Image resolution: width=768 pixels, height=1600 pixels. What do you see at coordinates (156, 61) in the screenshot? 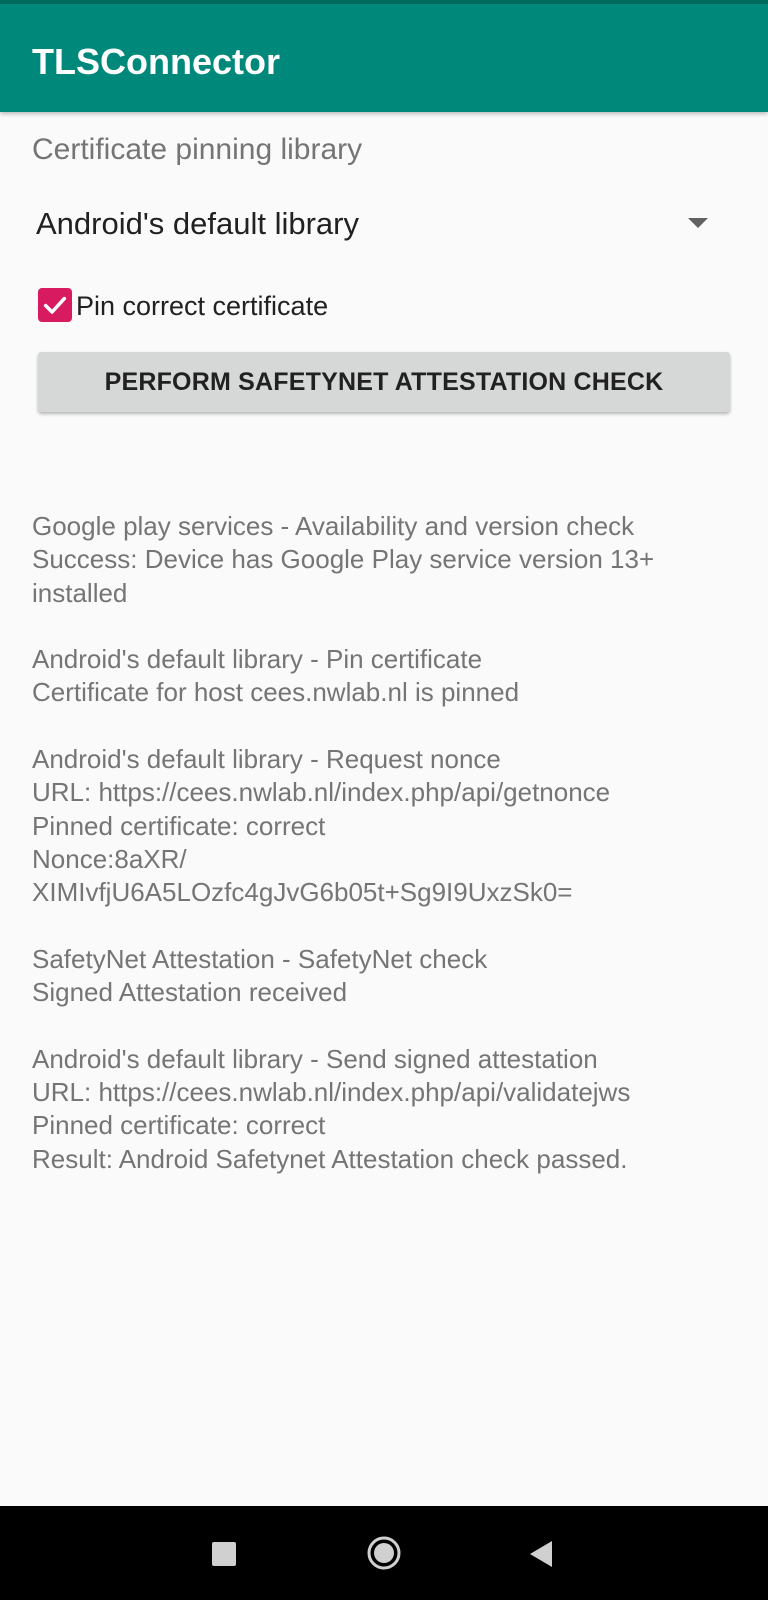
I see `app-title: TLSConnector` at bounding box center [156, 61].